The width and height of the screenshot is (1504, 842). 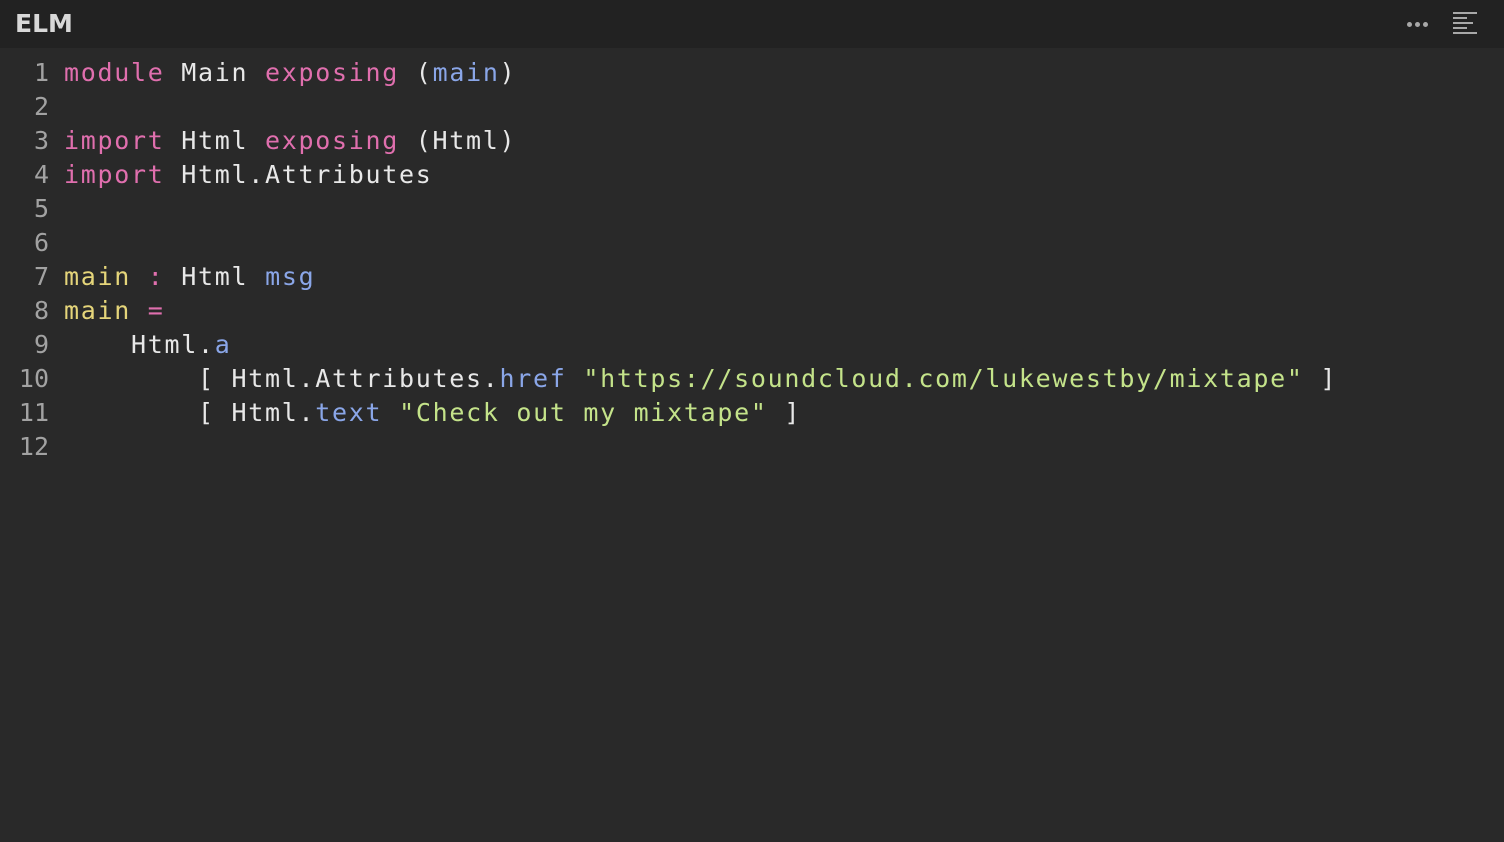 I want to click on line-number: 2, so click(x=41, y=106).